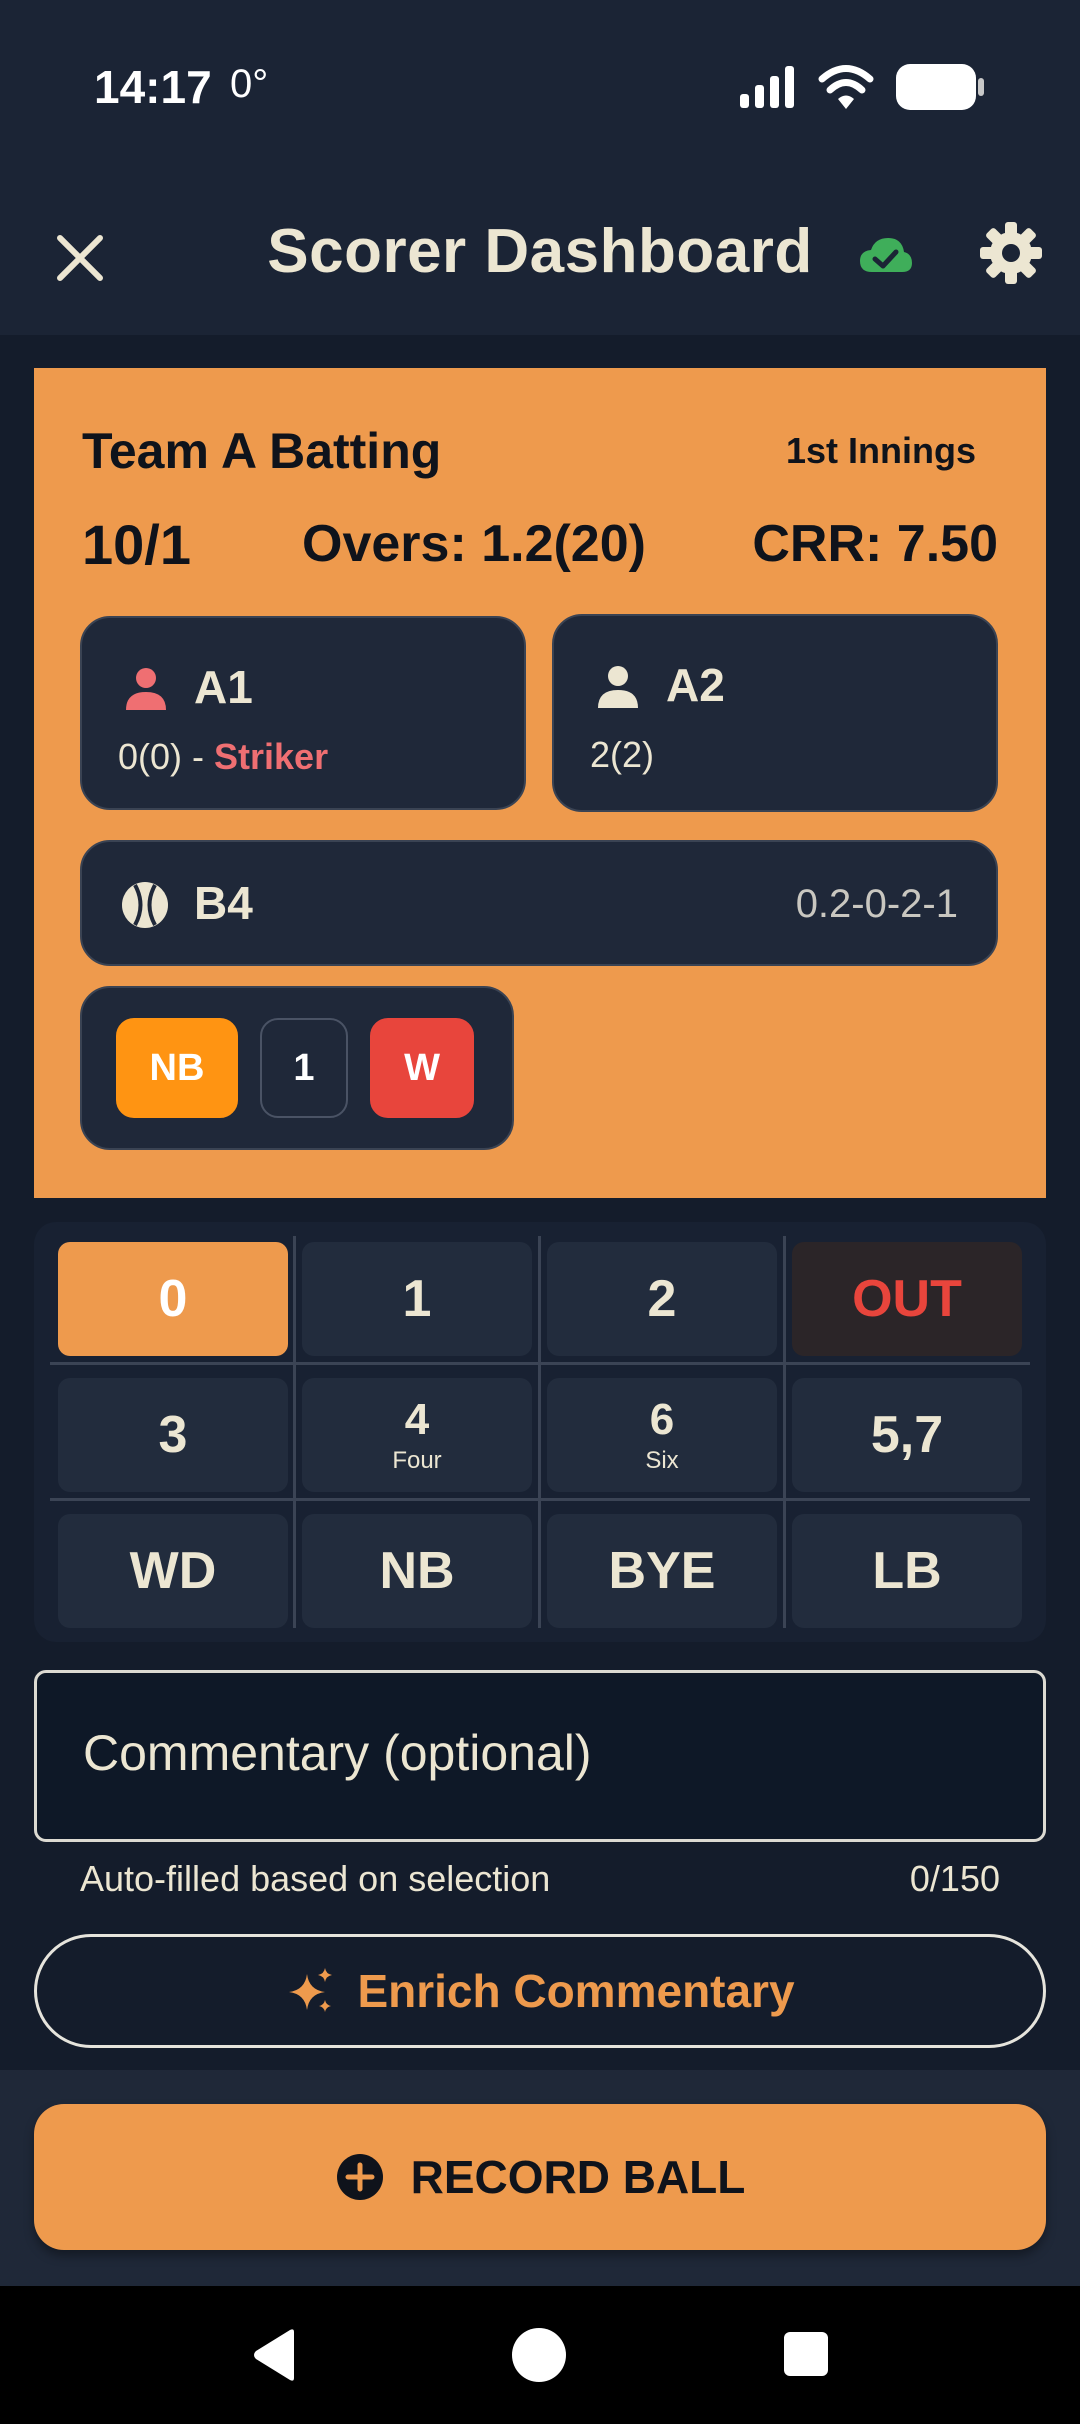 This screenshot has width=1080, height=2424. I want to click on page-title: Scorer Dashboard, so click(540, 251).